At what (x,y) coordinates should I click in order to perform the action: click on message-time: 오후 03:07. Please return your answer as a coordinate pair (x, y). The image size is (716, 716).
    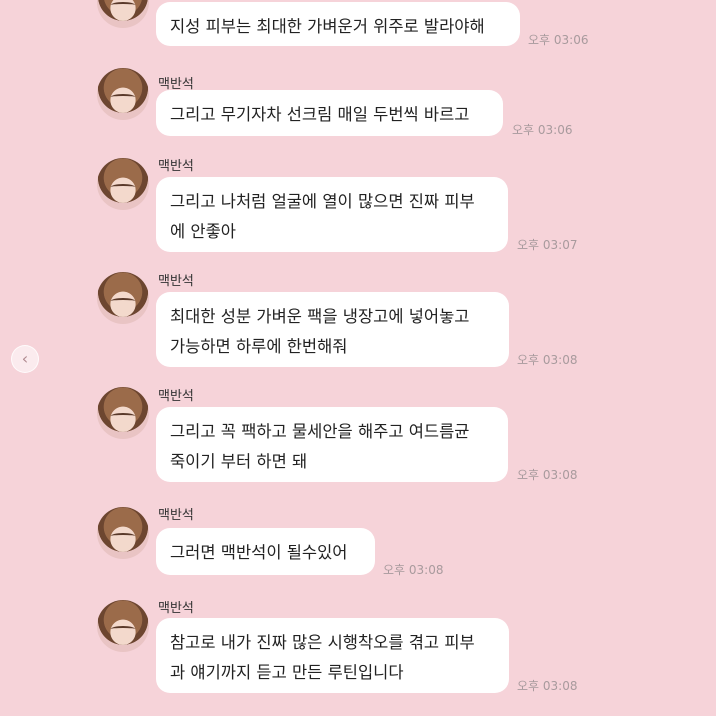
    Looking at the image, I should click on (547, 245).